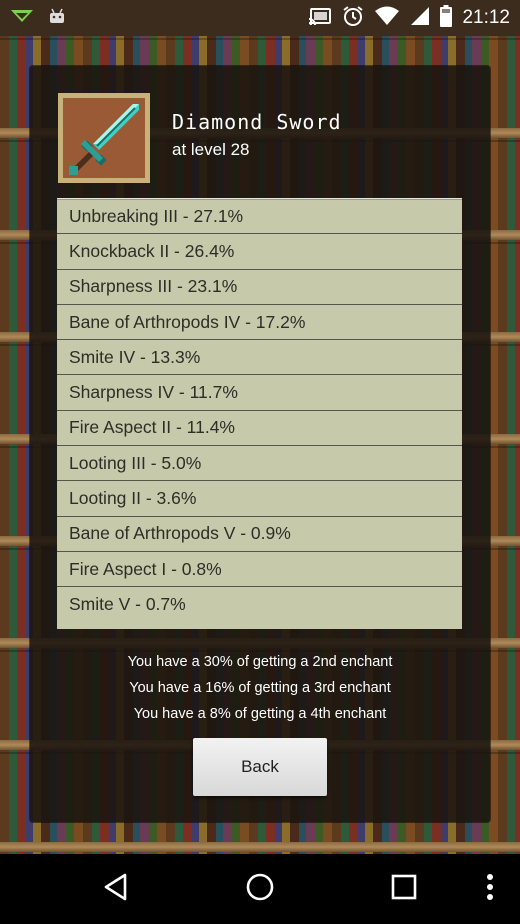 The image size is (520, 924). Describe the element at coordinates (259, 499) in the screenshot. I see `list-item: Looting II - 3.6%` at that location.